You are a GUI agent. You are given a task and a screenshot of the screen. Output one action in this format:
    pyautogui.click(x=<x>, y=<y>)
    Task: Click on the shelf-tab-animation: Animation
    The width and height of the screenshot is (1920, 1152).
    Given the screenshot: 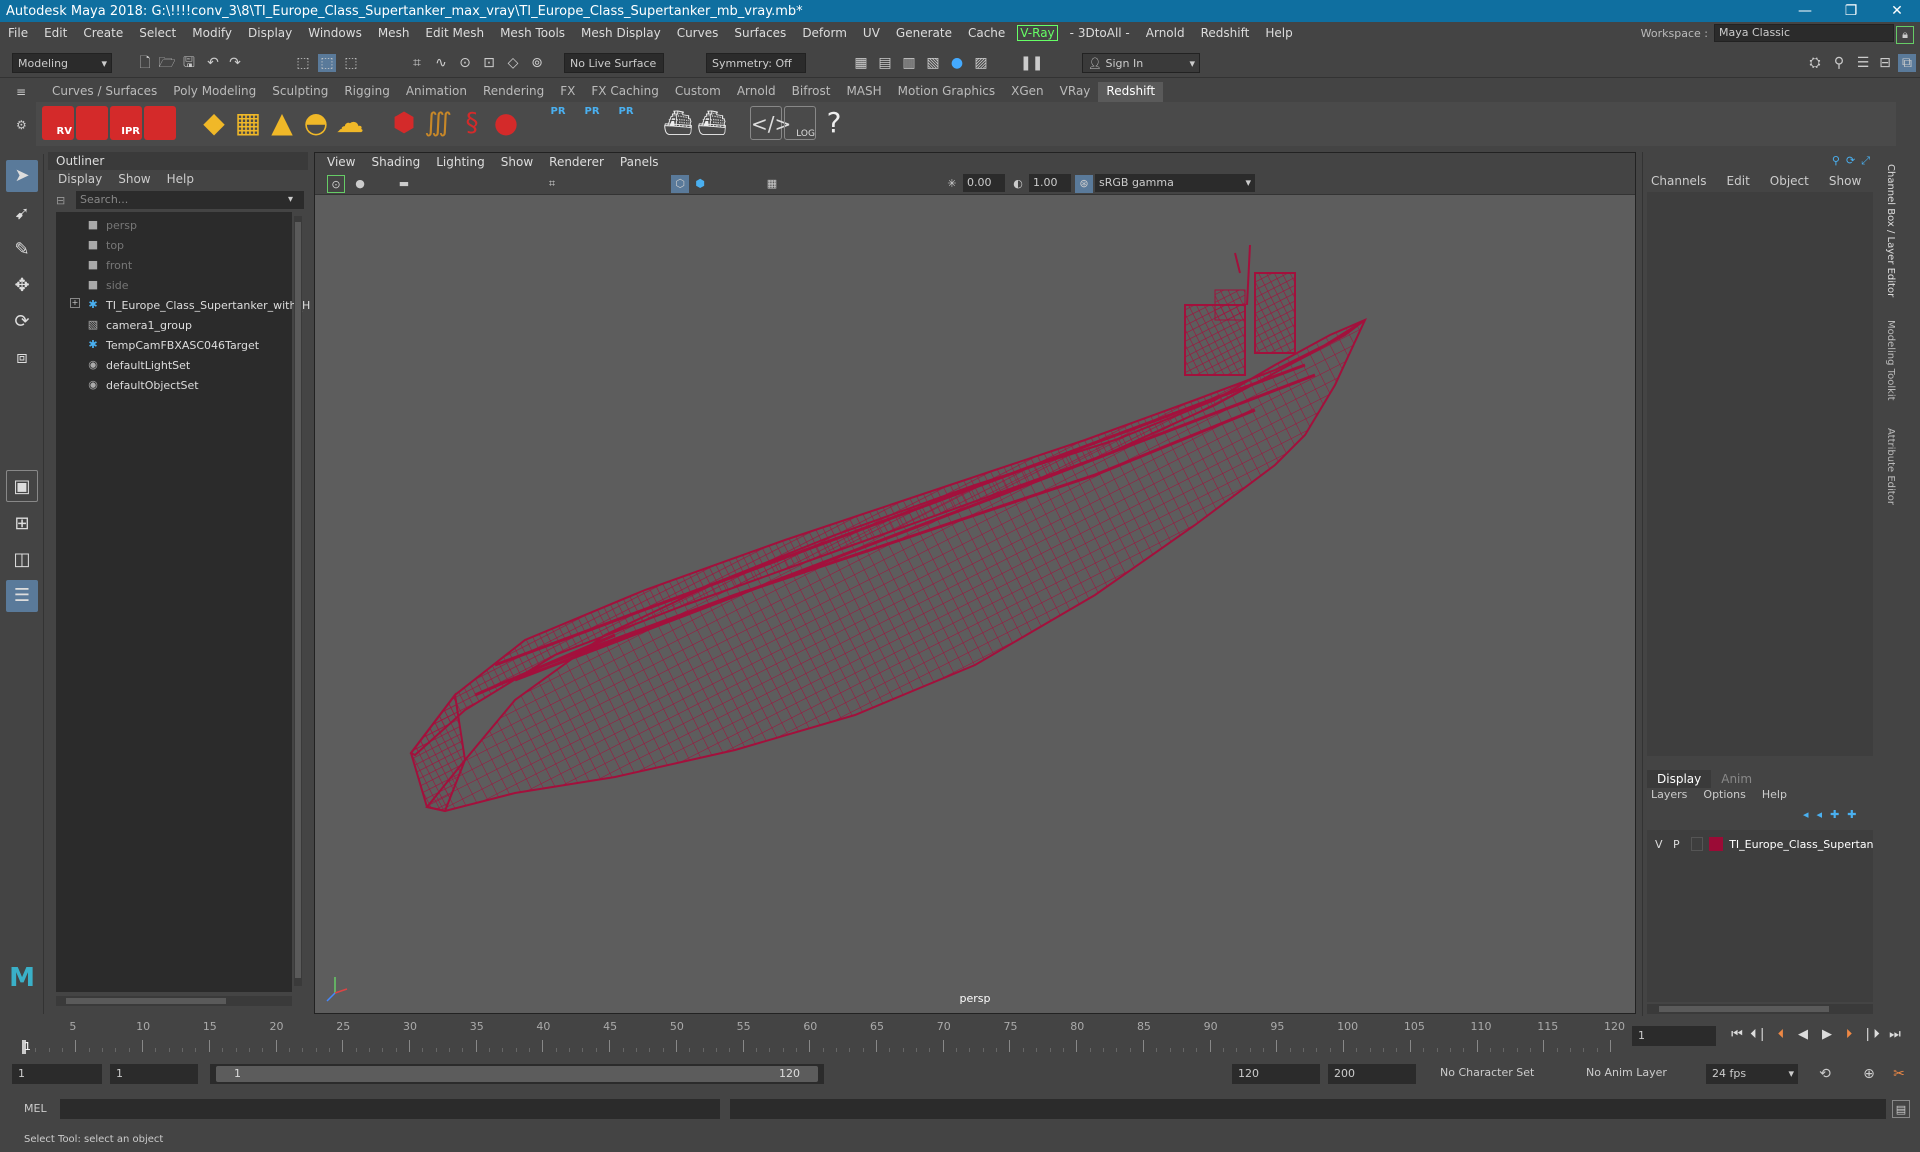 What is the action you would take?
    pyautogui.click(x=436, y=92)
    